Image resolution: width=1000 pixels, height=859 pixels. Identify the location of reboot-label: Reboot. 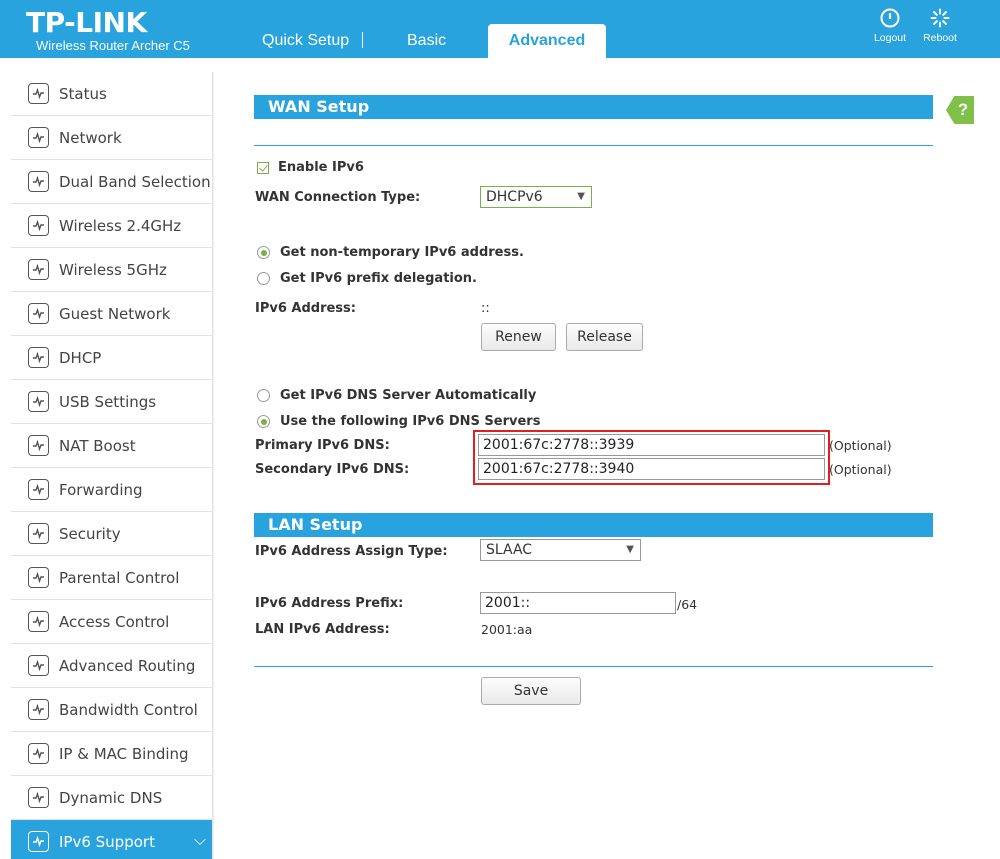
(940, 38).